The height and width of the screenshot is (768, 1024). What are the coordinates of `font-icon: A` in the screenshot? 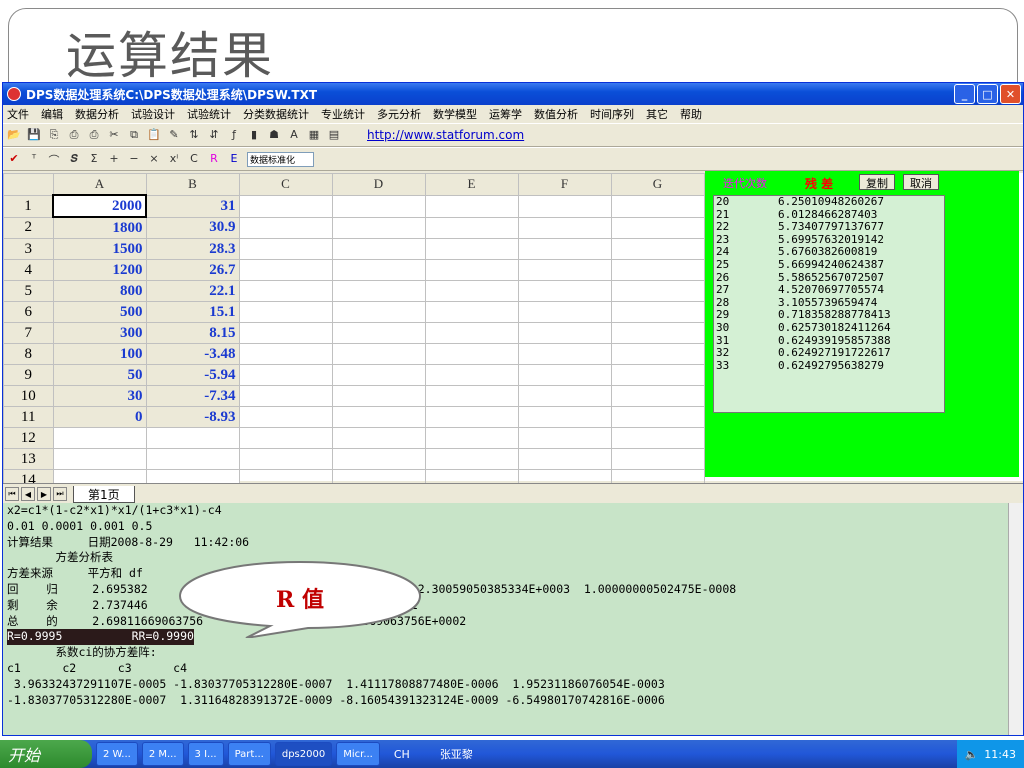 It's located at (294, 135).